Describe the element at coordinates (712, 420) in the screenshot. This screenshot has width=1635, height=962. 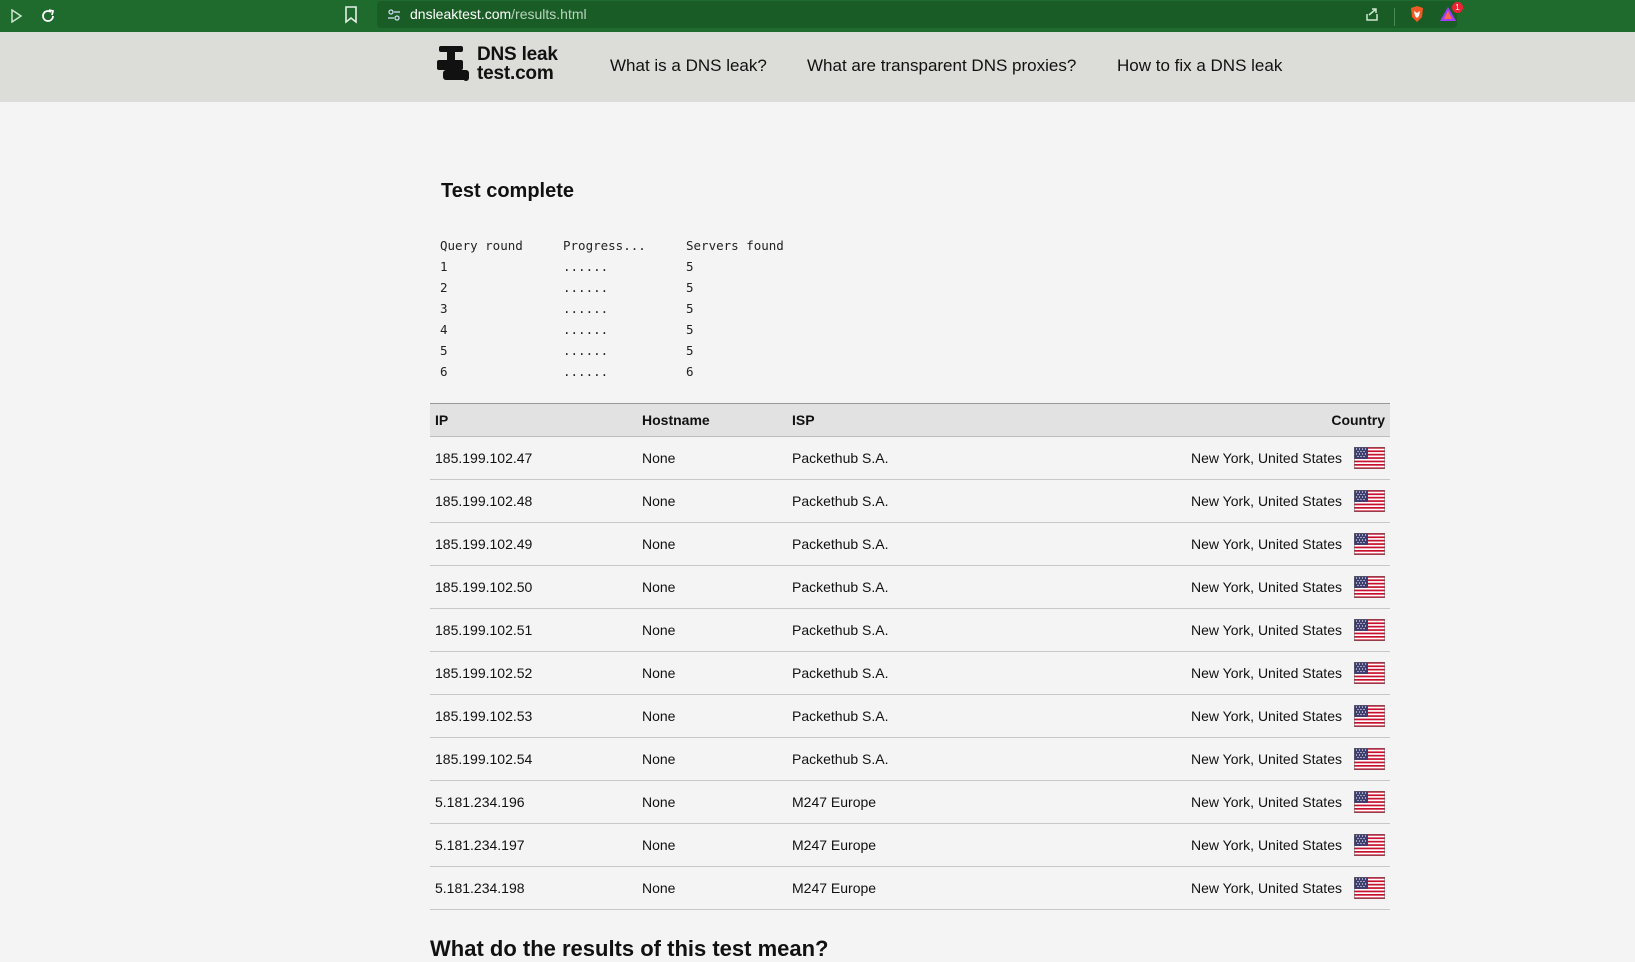
I see `column-header-hostname: Hostname` at that location.